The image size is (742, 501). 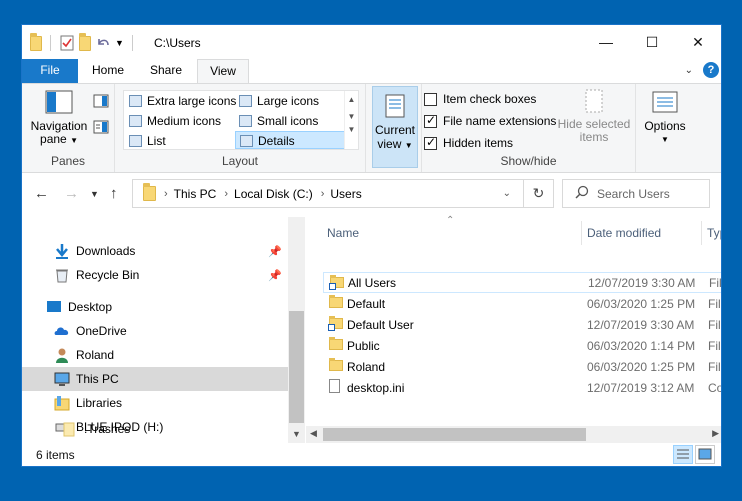 What do you see at coordinates (394, 128) in the screenshot?
I see `group-current-view` at bounding box center [394, 128].